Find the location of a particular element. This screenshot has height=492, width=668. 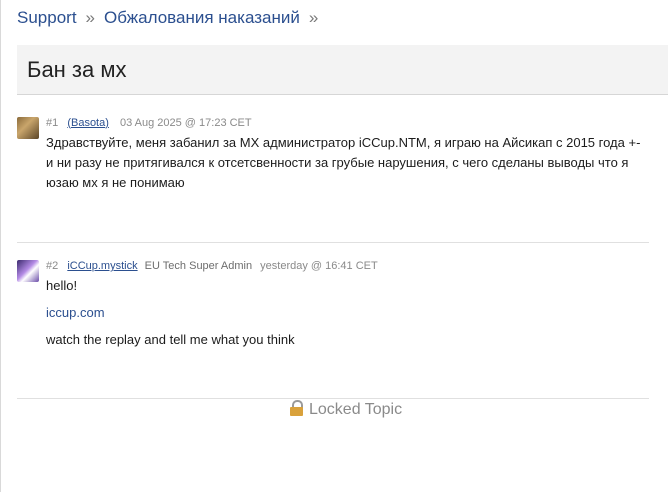

locked-topic-label: Locked Topic is located at coordinates (356, 409).